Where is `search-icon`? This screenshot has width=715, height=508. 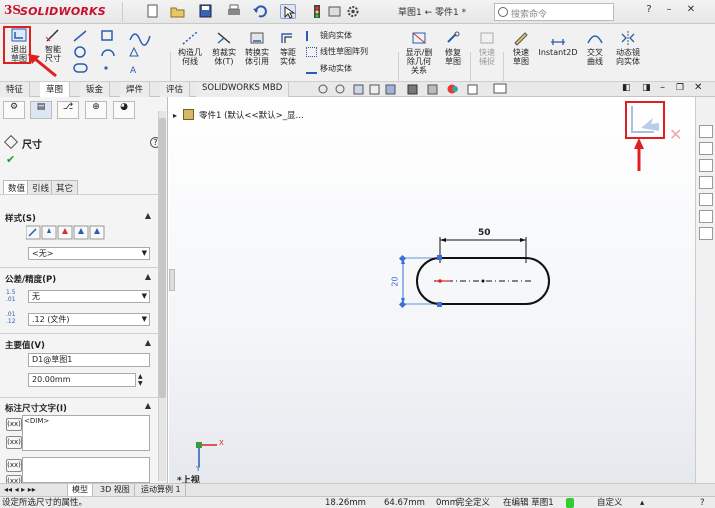 search-icon is located at coordinates (503, 12).